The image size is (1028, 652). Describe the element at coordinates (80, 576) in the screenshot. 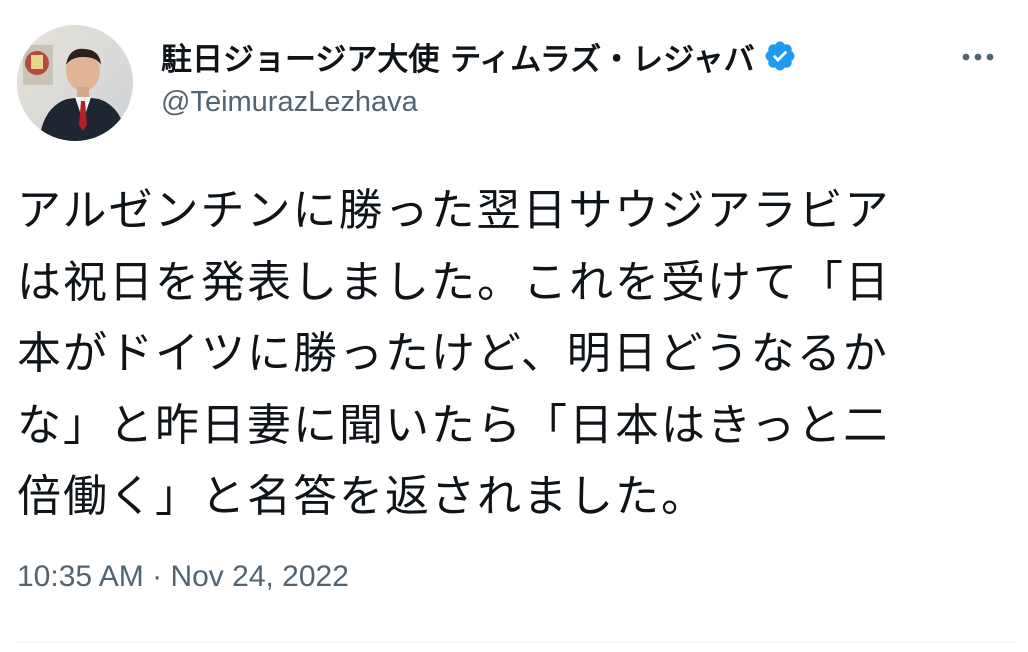

I see `tweet-time: 10:35 AM` at that location.